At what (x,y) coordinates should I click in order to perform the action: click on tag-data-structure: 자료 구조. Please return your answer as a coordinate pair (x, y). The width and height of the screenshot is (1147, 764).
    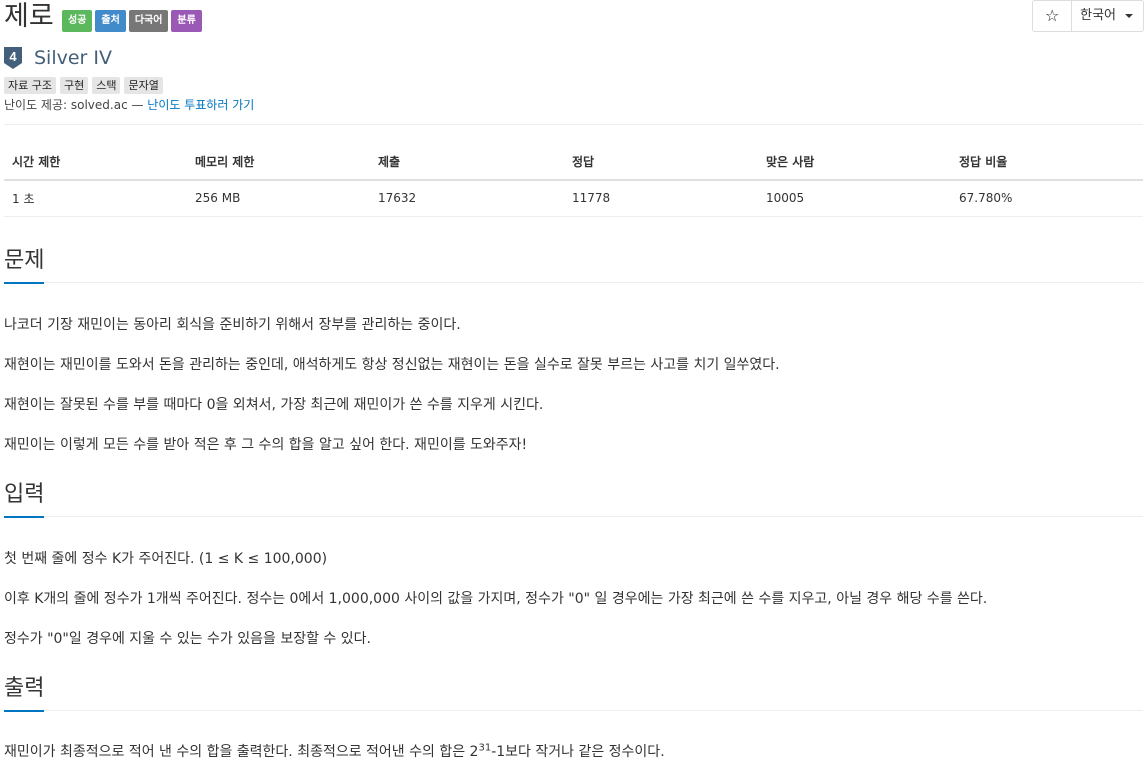
    Looking at the image, I should click on (30, 85).